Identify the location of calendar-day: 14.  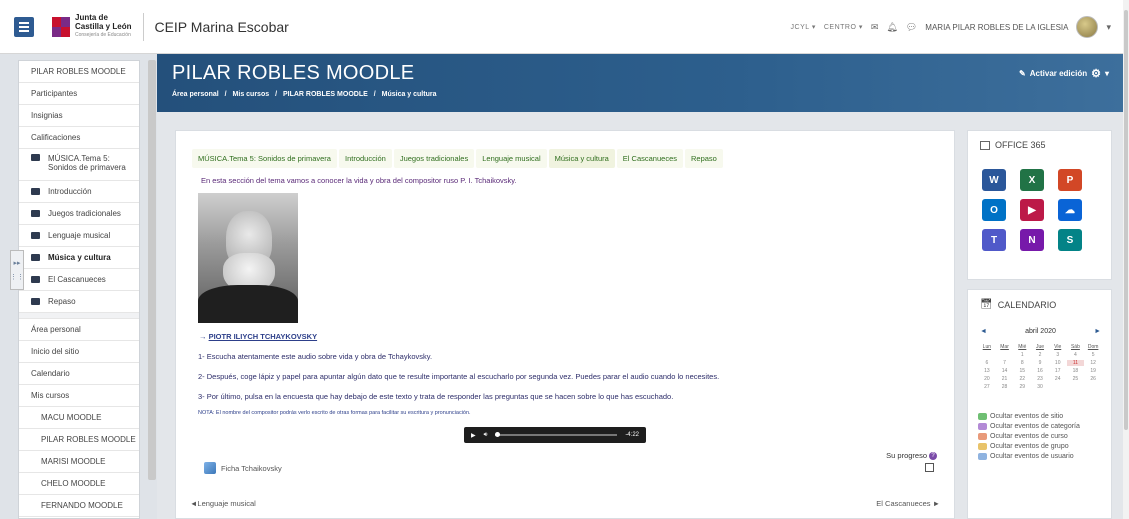
(1005, 371).